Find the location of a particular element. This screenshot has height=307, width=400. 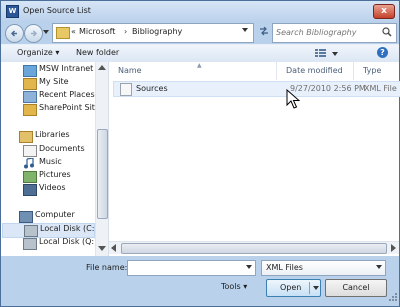

horizontal-scrollbar is located at coordinates (254, 247).